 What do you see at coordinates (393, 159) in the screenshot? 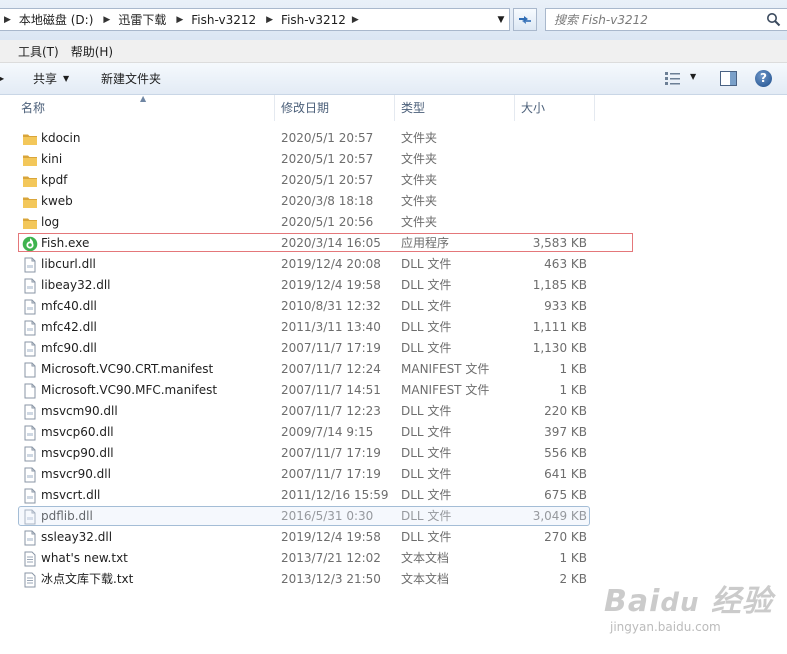
I see `file-row: kini 2020/5/1 20:57 文件夹` at bounding box center [393, 159].